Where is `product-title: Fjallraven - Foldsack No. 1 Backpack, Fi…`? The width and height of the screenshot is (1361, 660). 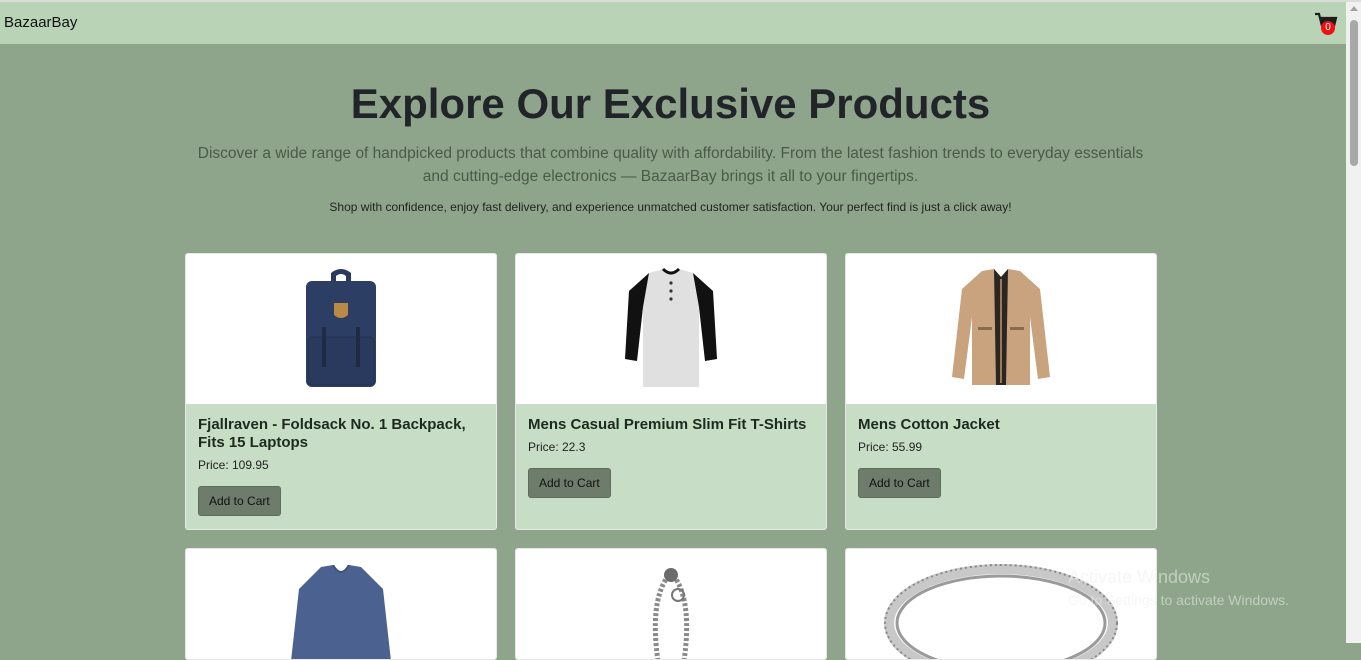 product-title: Fjallraven - Foldsack No. 1 Backpack, Fi… is located at coordinates (341, 434).